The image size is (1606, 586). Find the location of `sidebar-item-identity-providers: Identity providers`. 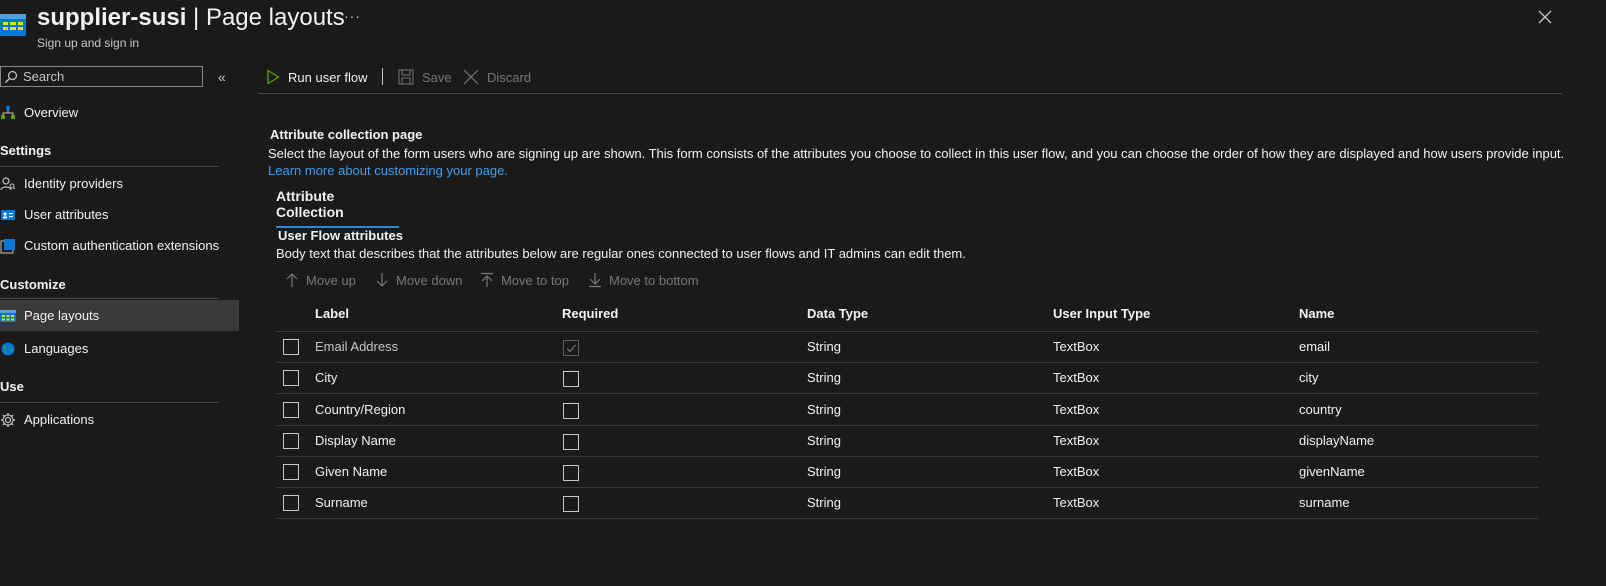

sidebar-item-identity-providers: Identity providers is located at coordinates (119, 183).